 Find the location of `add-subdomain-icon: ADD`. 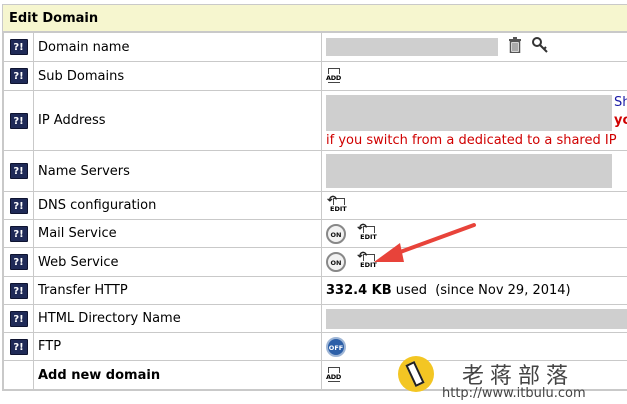

add-subdomain-icon: ADD is located at coordinates (334, 76).